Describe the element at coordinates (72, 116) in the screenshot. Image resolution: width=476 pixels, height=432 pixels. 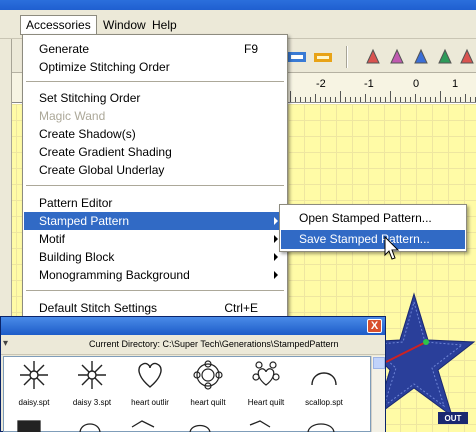
I see `menu-item-label: Magic Wand` at that location.